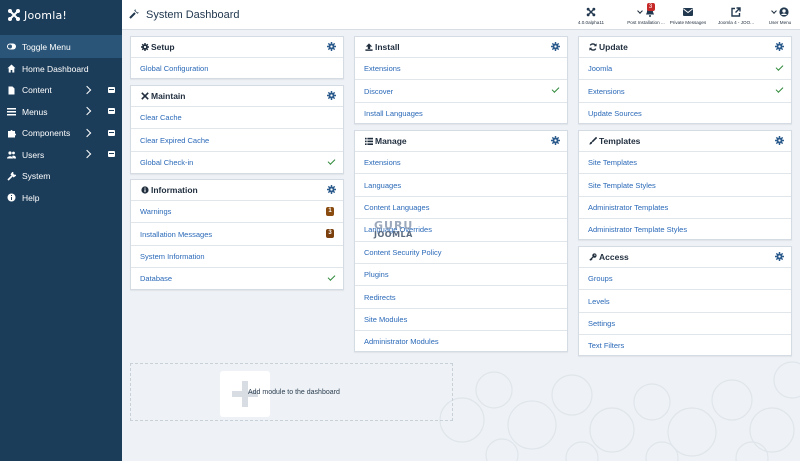 The width and height of the screenshot is (800, 461). Describe the element at coordinates (291, 392) in the screenshot. I see `add-module-dropzone: Add module to the dashboard` at that location.